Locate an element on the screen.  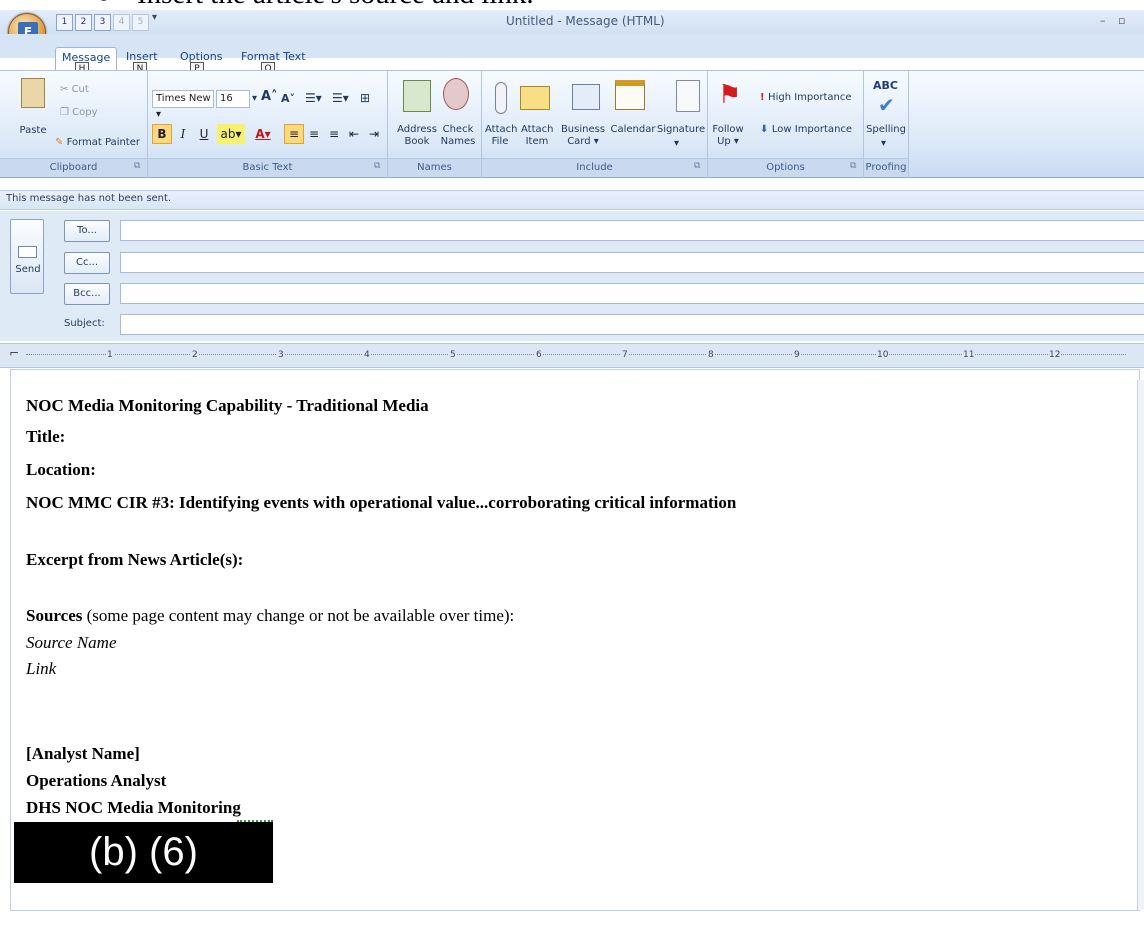
cut-label: Cut is located at coordinates (80, 89).